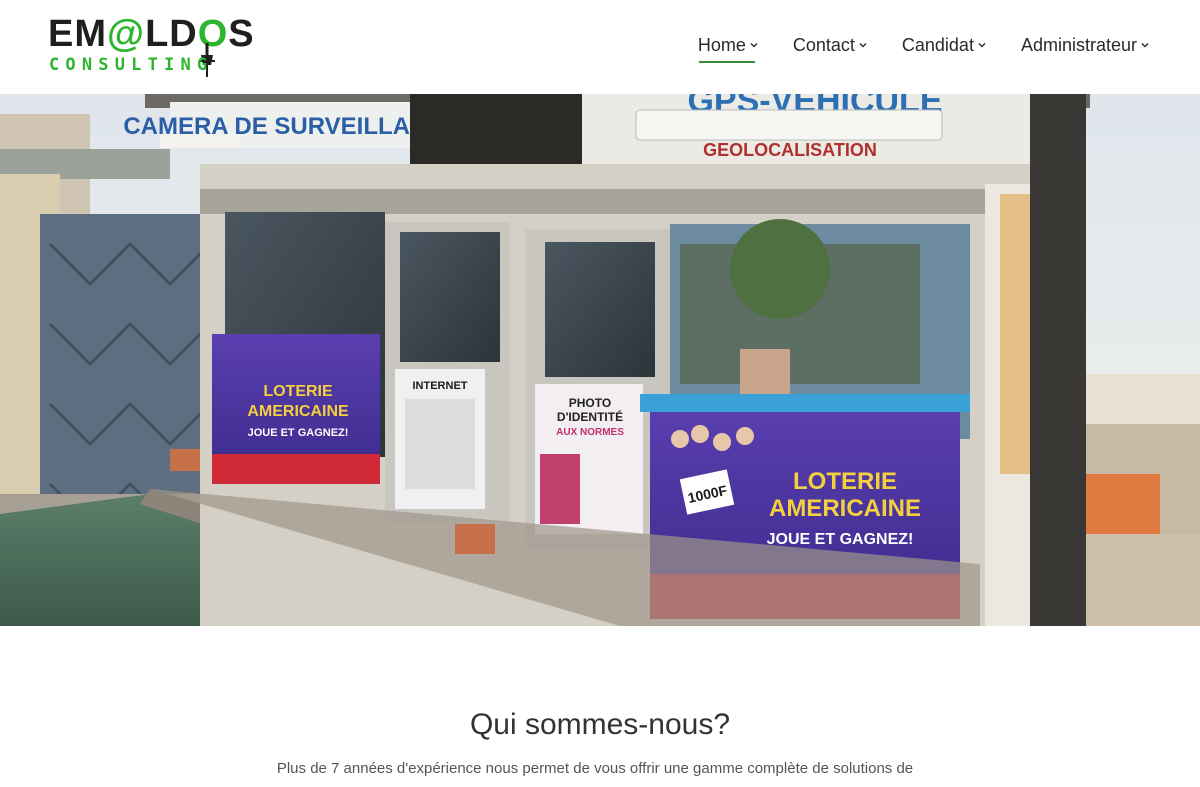 The height and width of the screenshot is (787, 1200). Describe the element at coordinates (790, 150) in the screenshot. I see `sign-geolocalisation: GEOLOCALISATION` at that location.